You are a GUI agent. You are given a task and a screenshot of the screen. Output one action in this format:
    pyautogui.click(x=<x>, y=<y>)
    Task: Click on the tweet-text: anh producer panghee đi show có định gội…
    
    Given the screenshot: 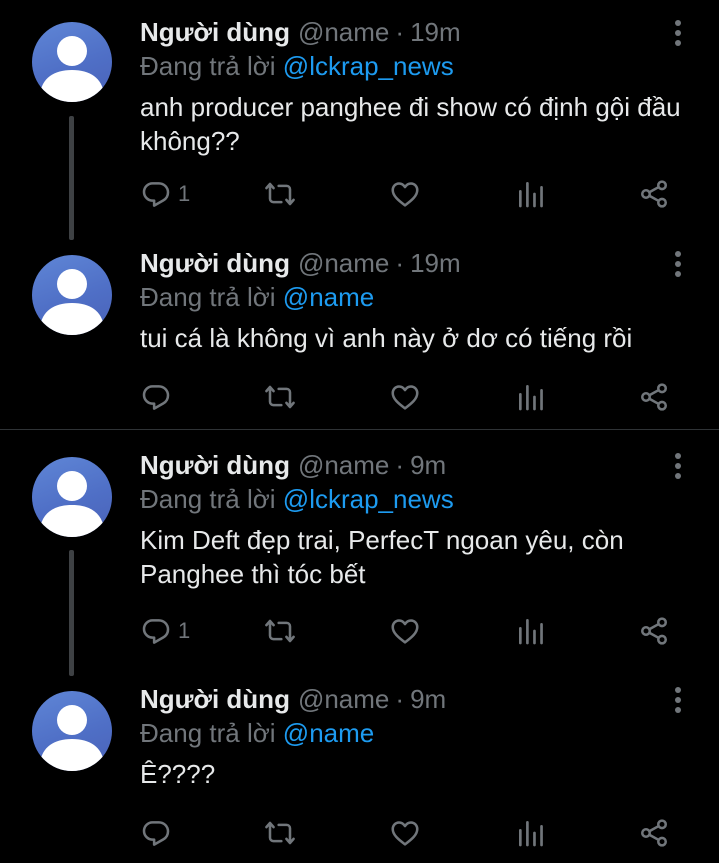 What is the action you would take?
    pyautogui.click(x=410, y=124)
    